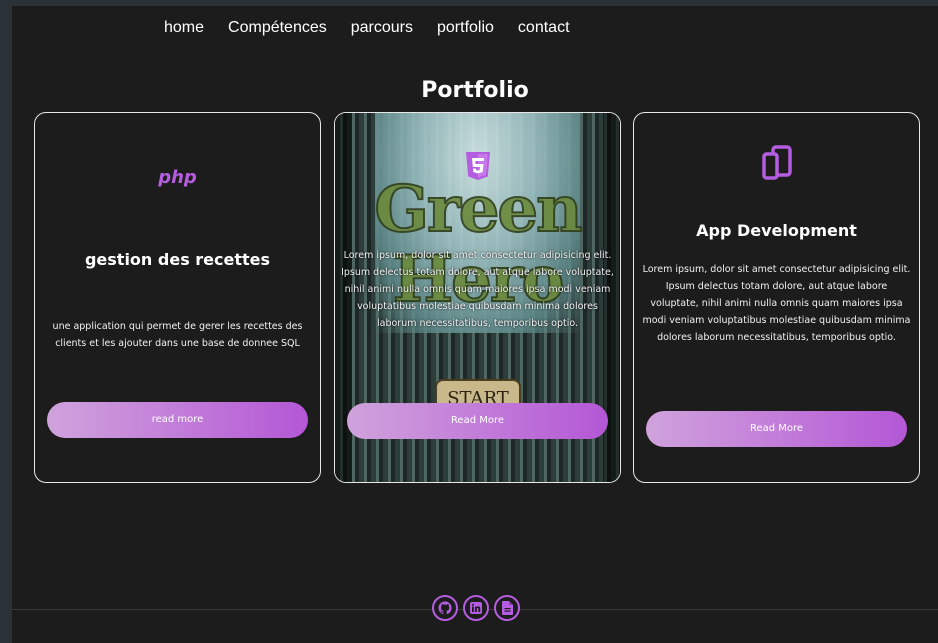 Image resolution: width=938 pixels, height=643 pixels. I want to click on mobile-devices-icon, so click(776, 162).